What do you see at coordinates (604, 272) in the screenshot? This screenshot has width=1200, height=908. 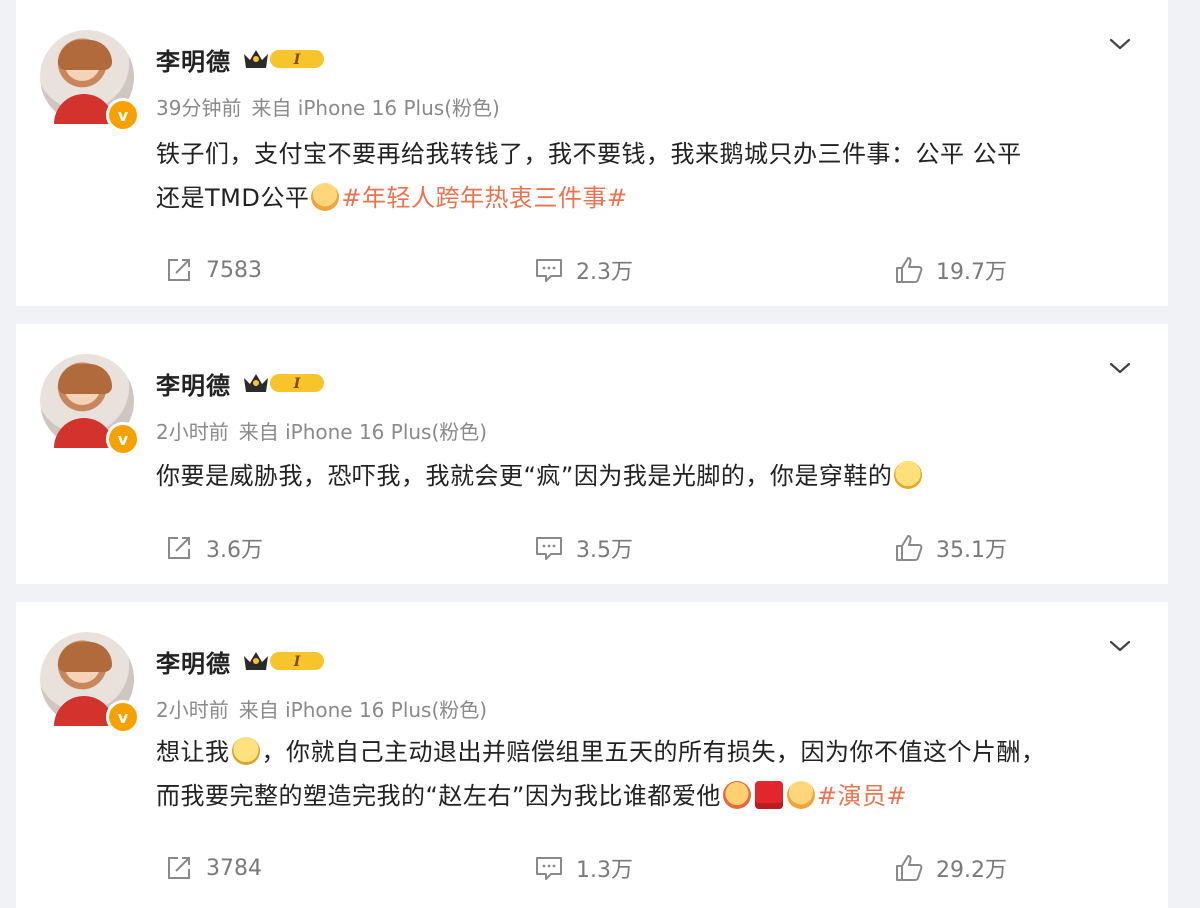 I see `comment-count: 2.3万` at bounding box center [604, 272].